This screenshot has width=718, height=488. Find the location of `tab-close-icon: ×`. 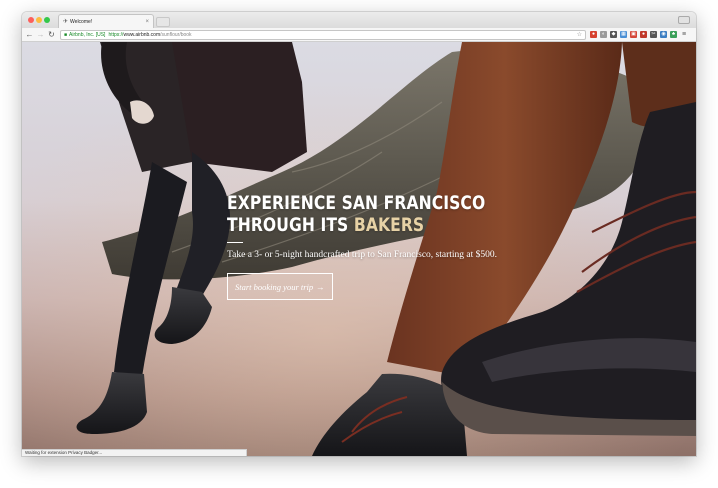

tab-close-icon: × is located at coordinates (147, 22).